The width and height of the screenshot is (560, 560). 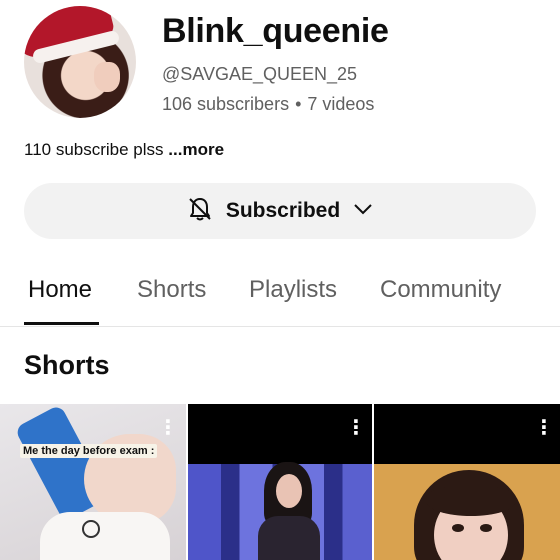 What do you see at coordinates (486, 528) in the screenshot?
I see `person-eye-right` at bounding box center [486, 528].